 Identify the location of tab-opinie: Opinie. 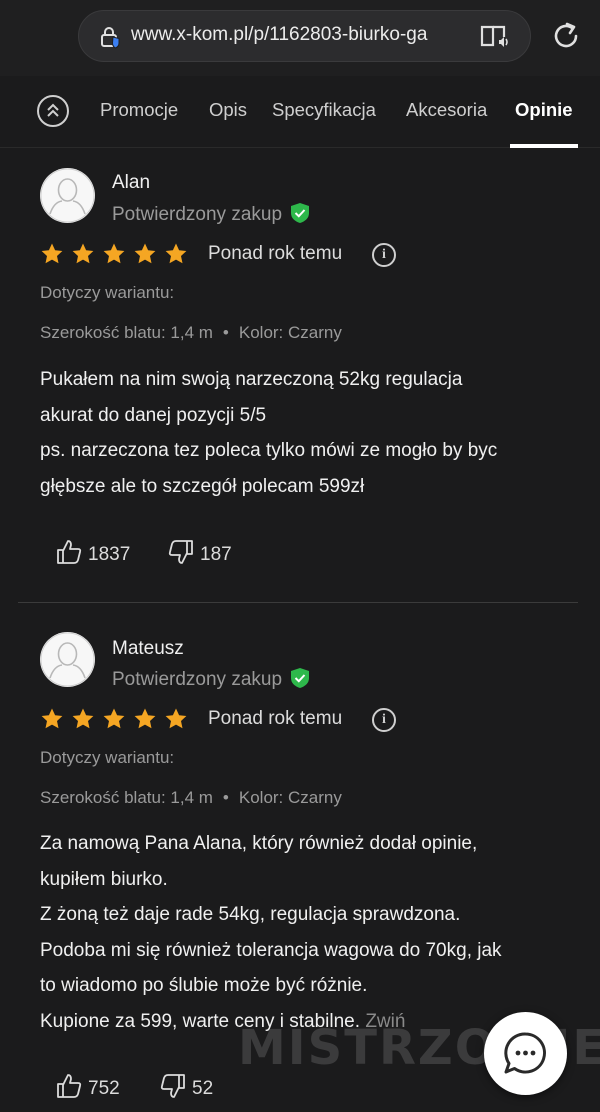
(544, 110).